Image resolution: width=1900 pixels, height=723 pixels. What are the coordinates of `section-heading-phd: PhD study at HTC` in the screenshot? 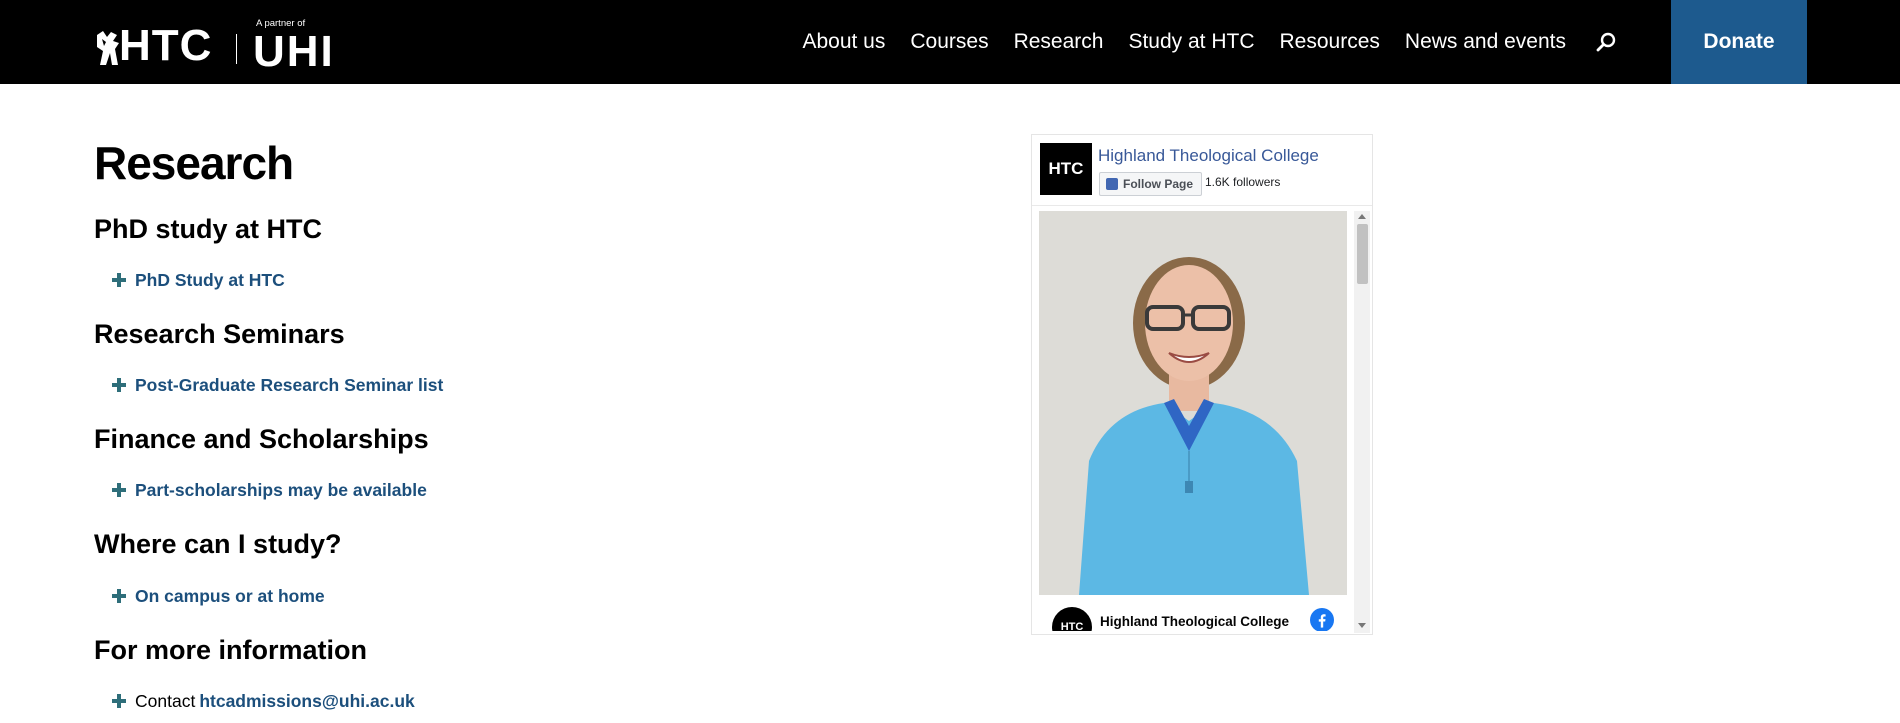 It's located at (208, 229).